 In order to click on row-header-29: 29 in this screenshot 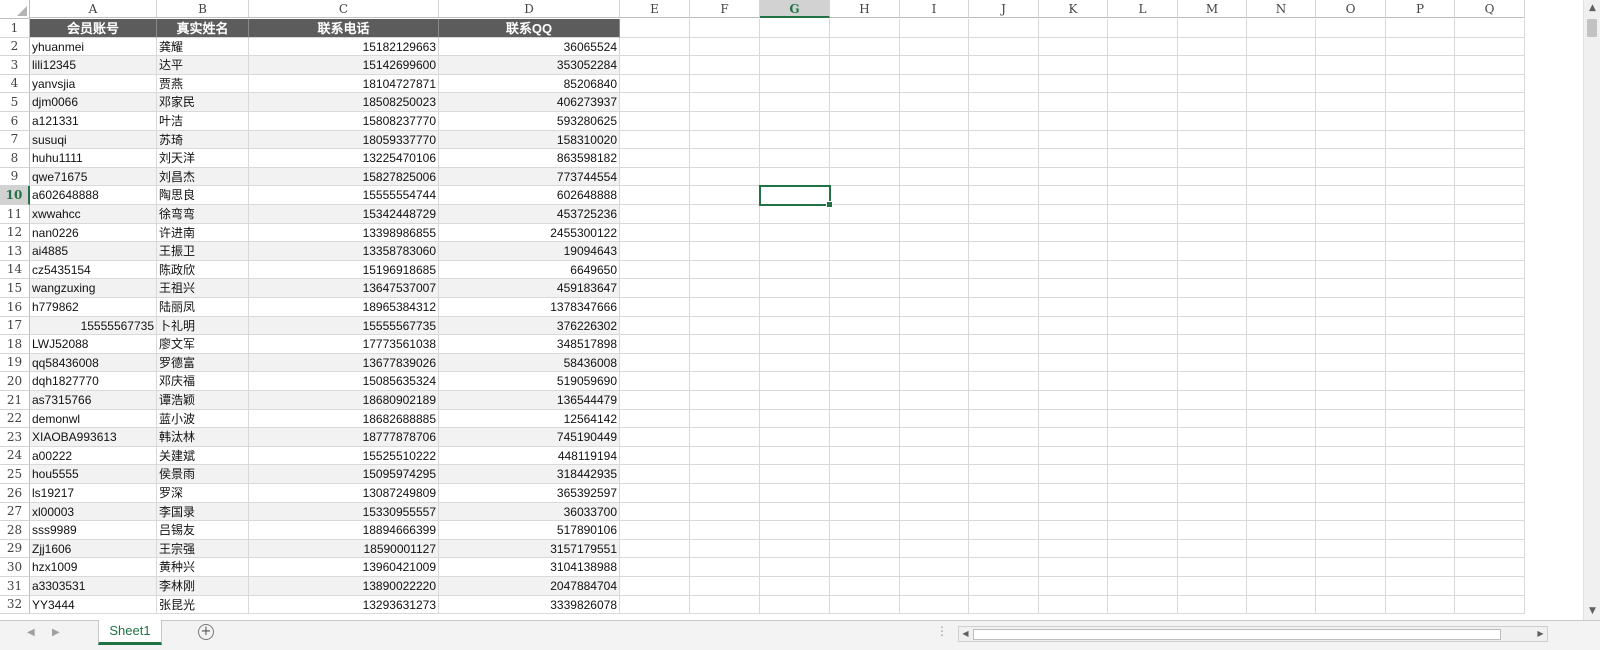, I will do `click(15, 549)`.